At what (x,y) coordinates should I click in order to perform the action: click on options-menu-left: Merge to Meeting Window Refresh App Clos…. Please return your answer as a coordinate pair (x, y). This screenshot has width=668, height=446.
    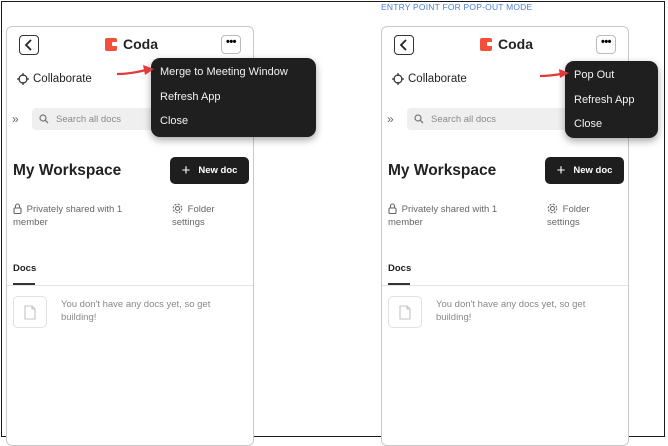
    Looking at the image, I should click on (233, 97).